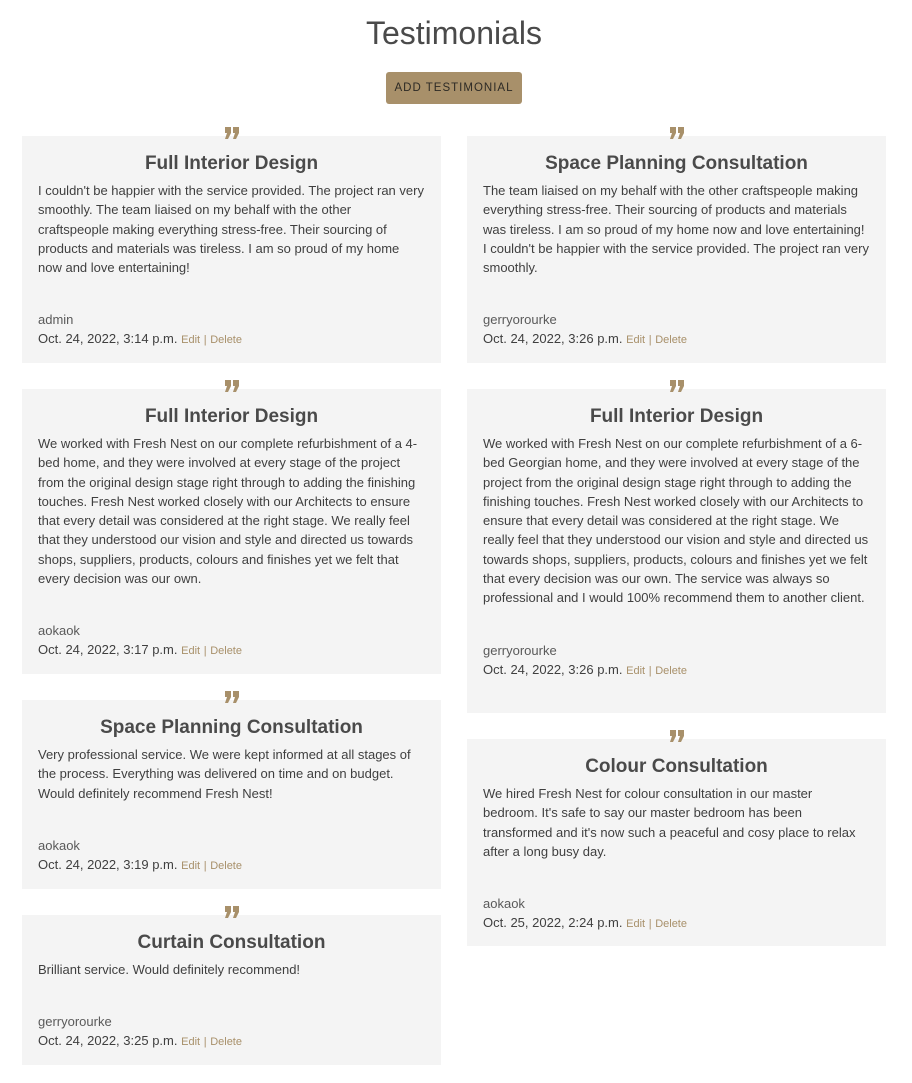 Image resolution: width=912 pixels, height=1083 pixels. I want to click on testimonial-meta: Oct. 24, 2022, 3:25 p.m. Edit | Delete, so click(231, 1041).